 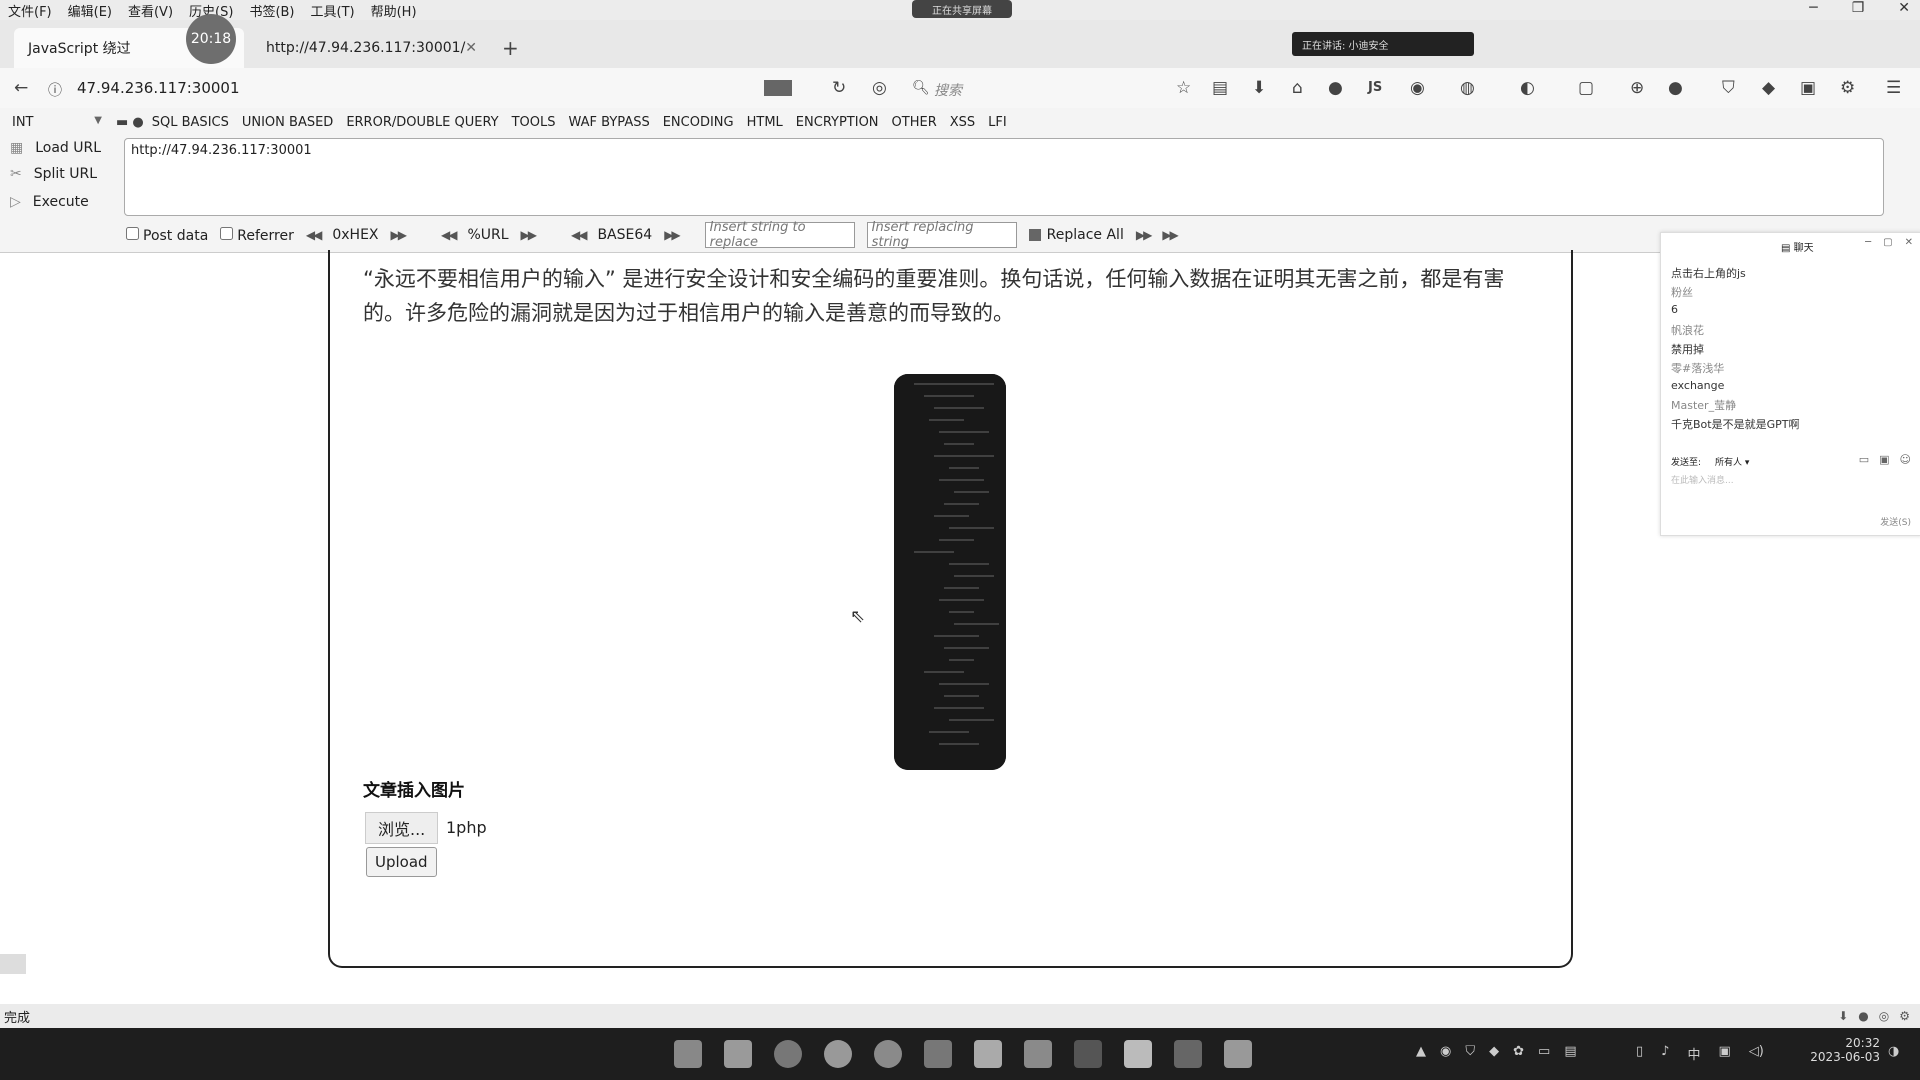 I want to click on chrome-icon, so click(x=838, y=1054).